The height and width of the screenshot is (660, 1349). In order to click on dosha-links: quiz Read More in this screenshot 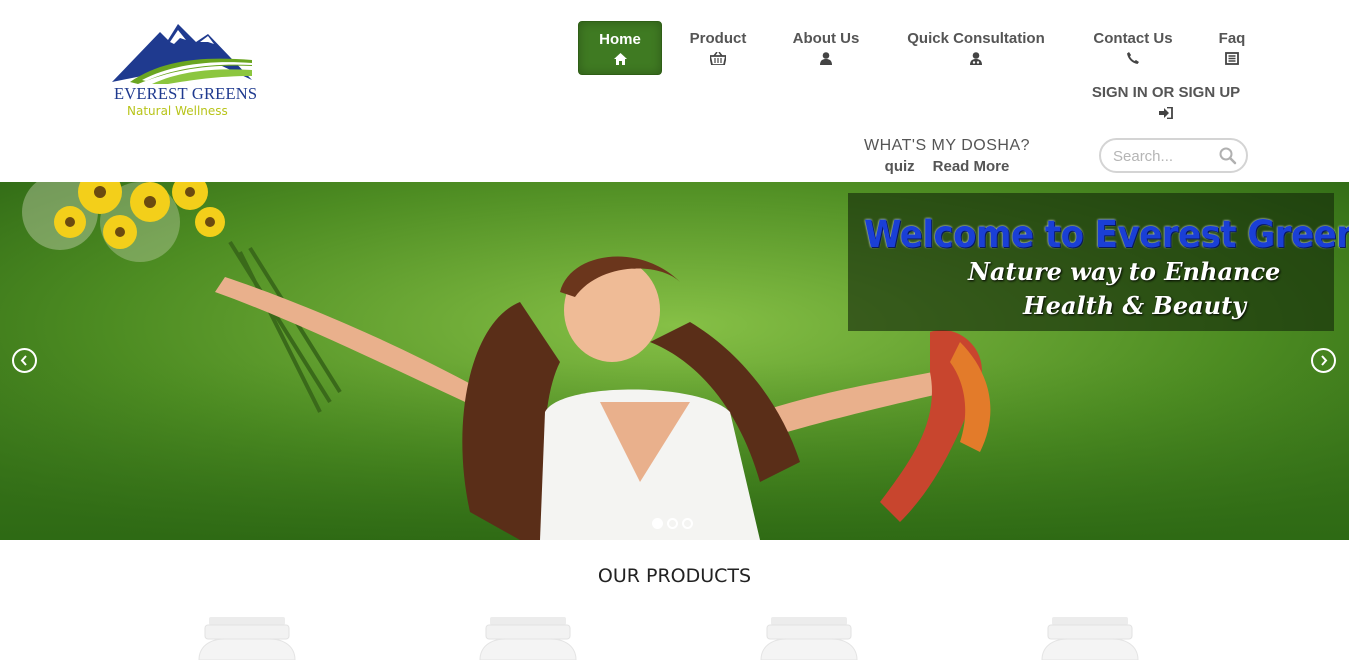, I will do `click(947, 166)`.